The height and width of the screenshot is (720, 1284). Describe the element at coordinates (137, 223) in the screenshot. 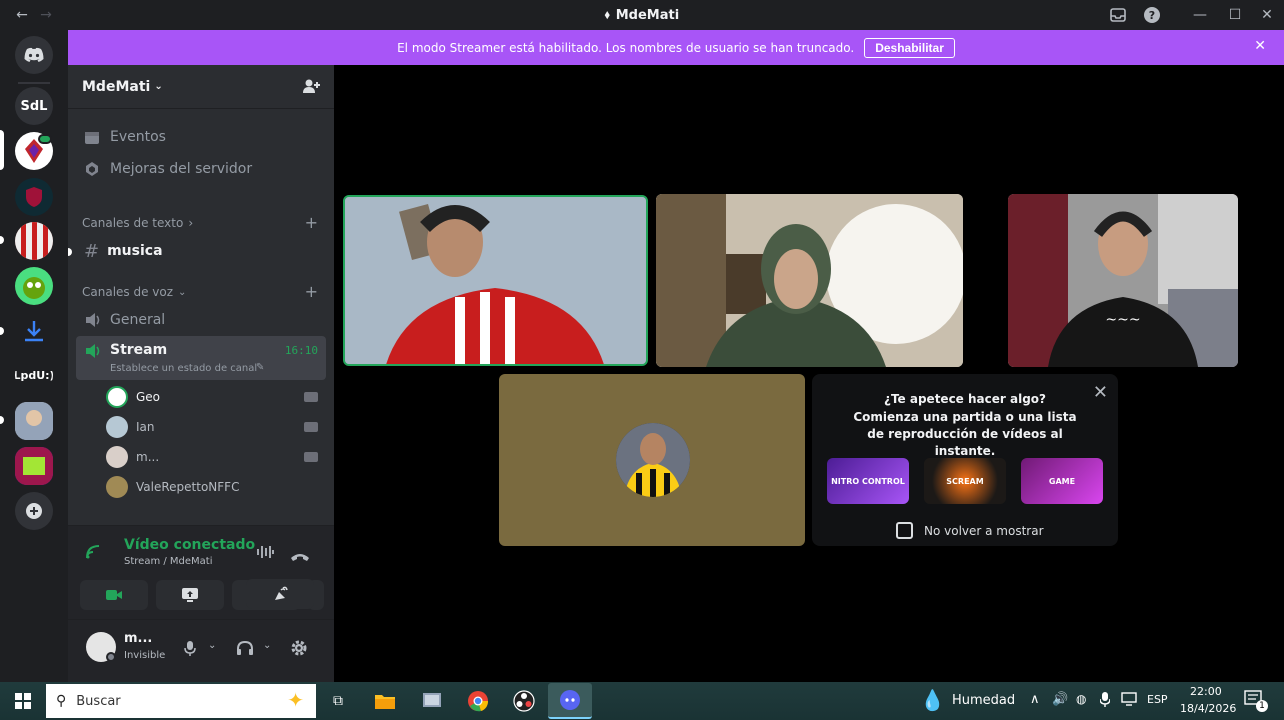

I see `text-channels-category: Canales de texto ›` at that location.